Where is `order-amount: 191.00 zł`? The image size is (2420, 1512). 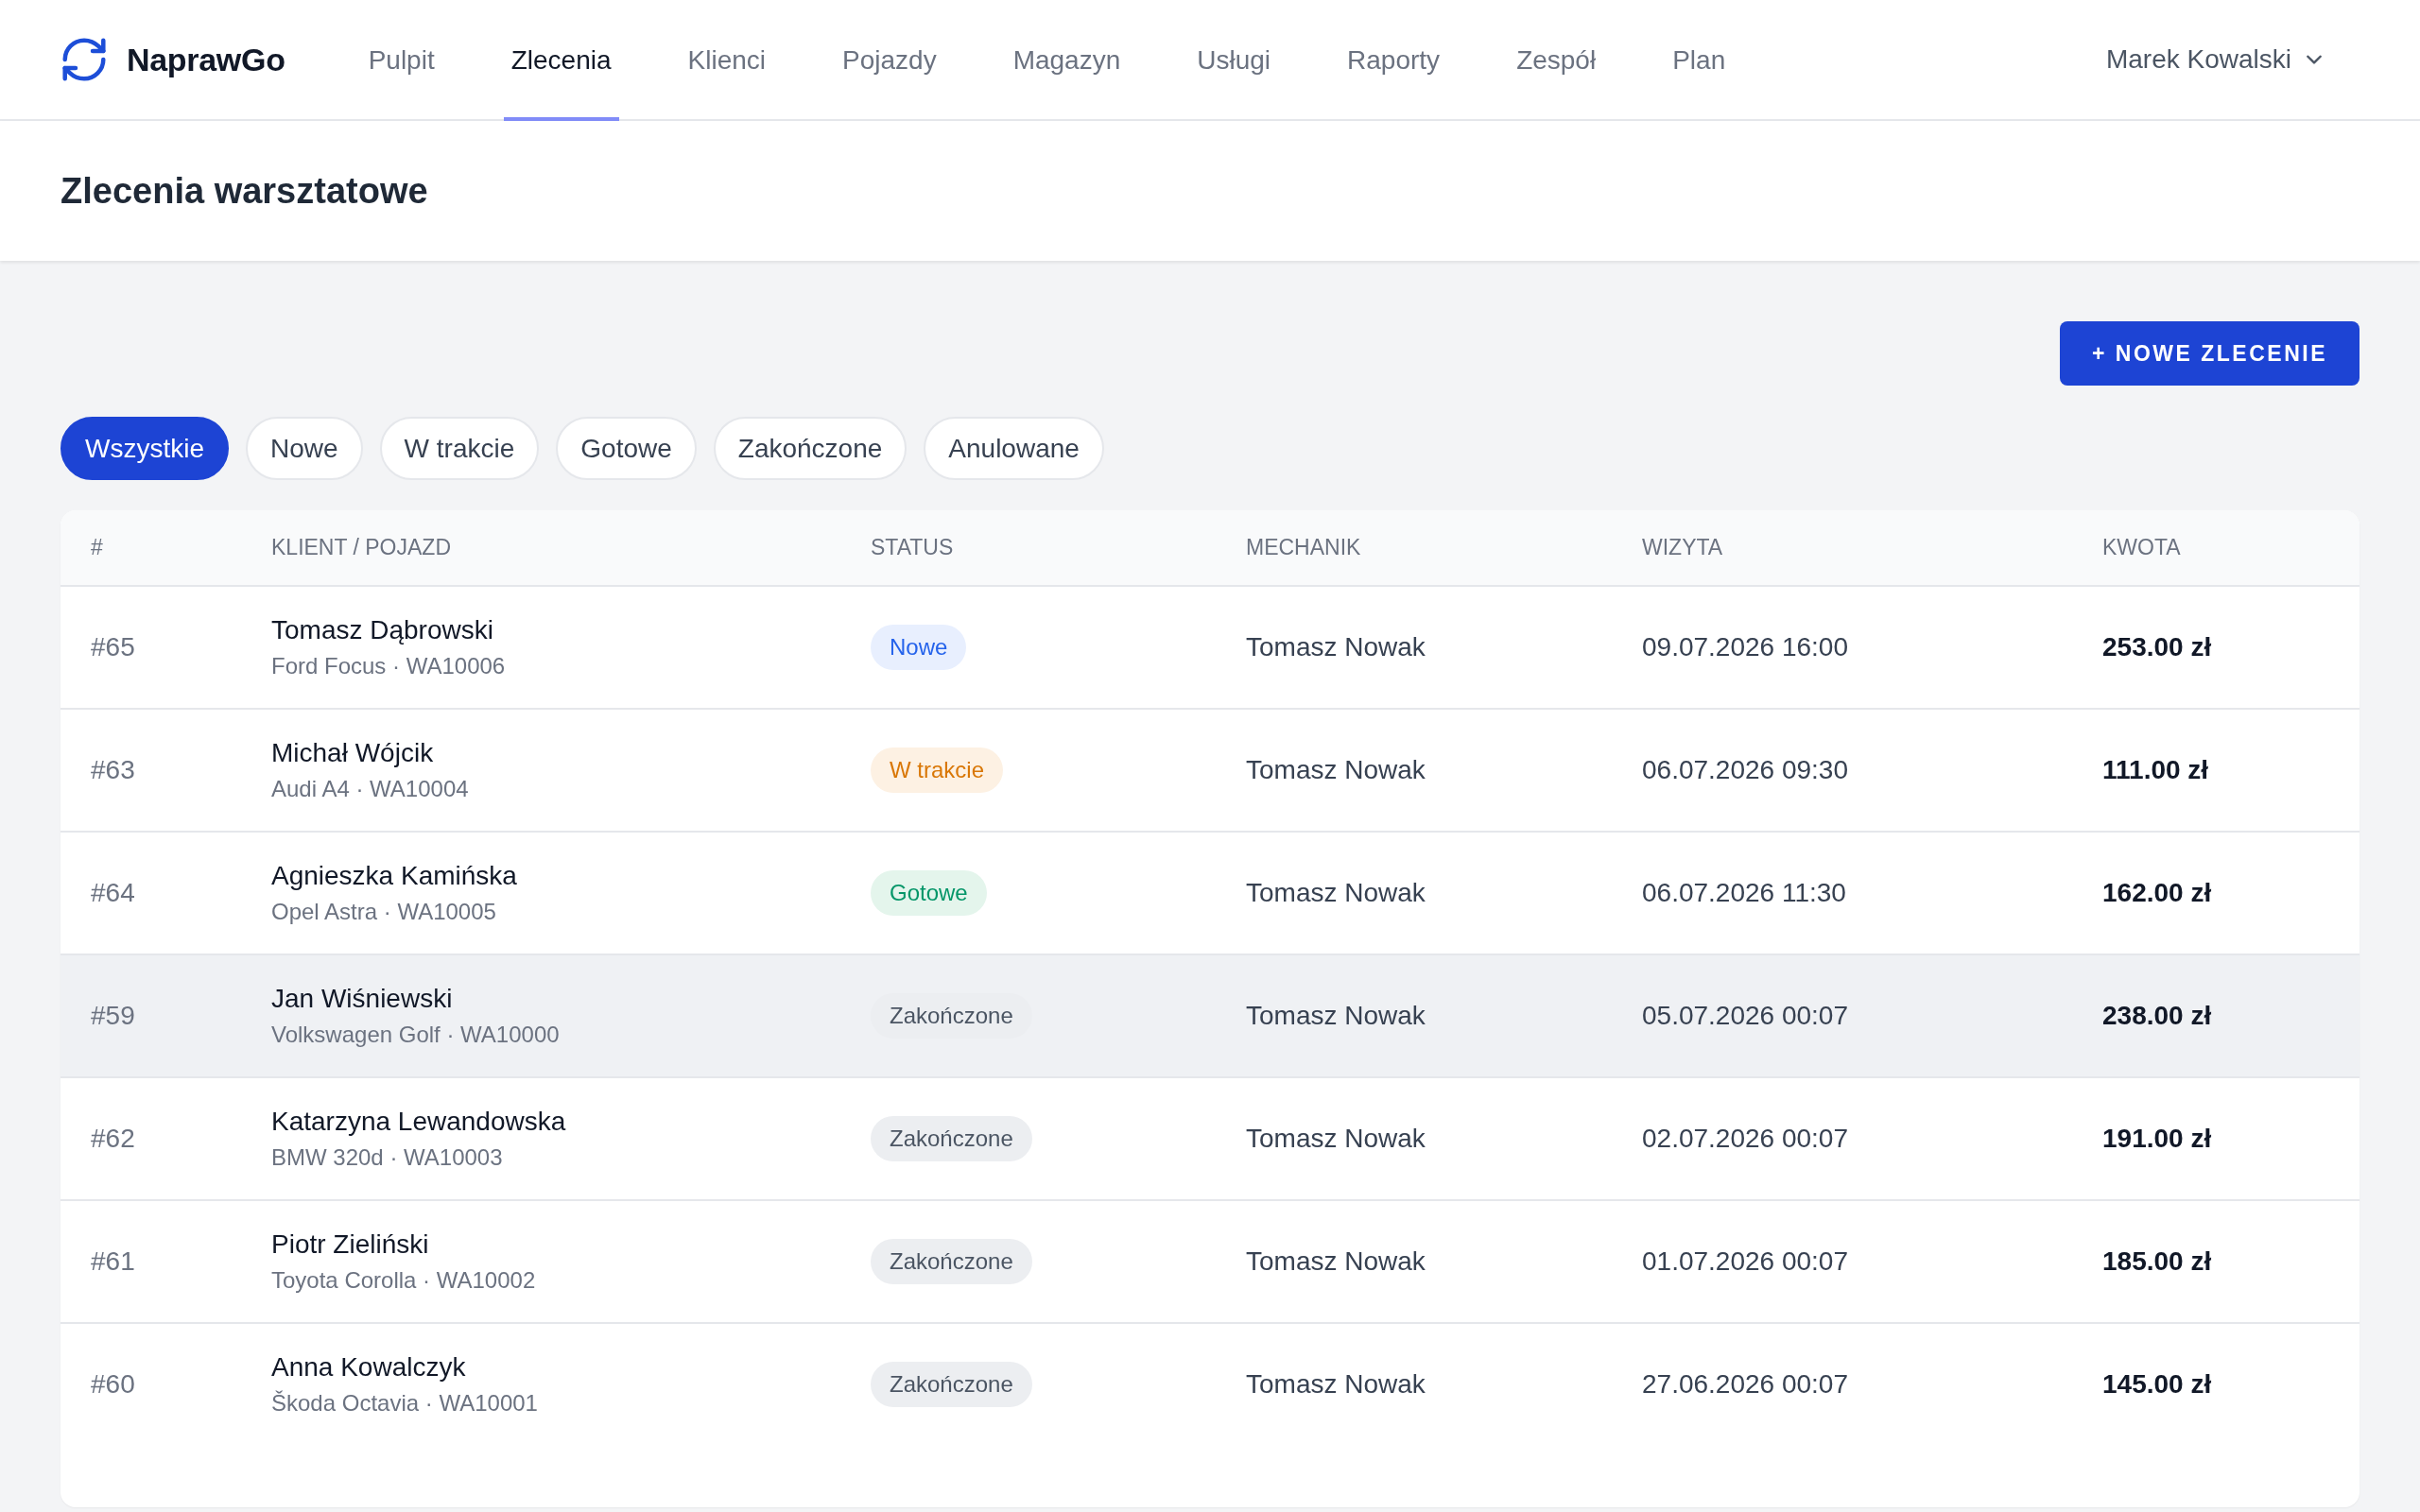 order-amount: 191.00 zł is located at coordinates (2157, 1139).